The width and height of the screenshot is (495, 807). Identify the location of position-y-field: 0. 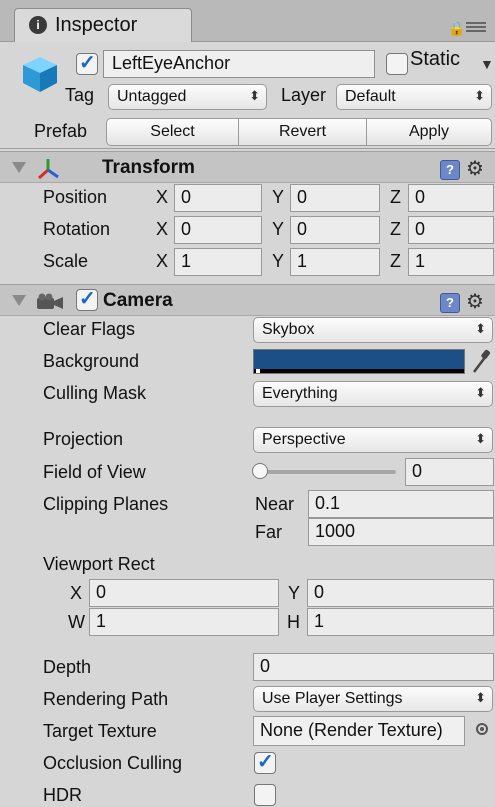
(335, 198).